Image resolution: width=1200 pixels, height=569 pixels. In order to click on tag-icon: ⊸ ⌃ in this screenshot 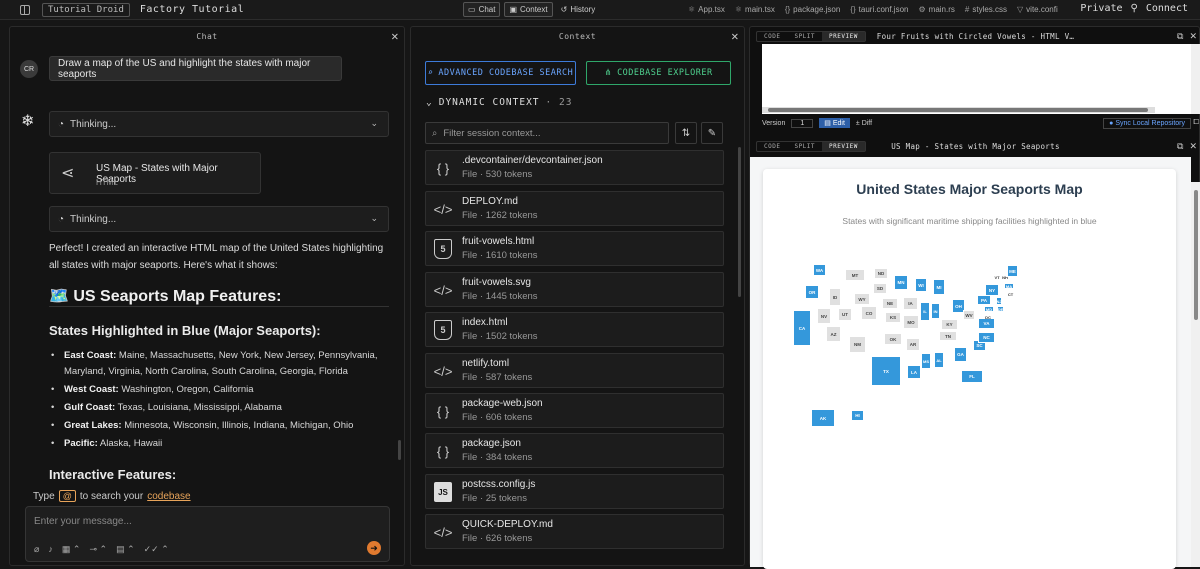, I will do `click(98, 549)`.